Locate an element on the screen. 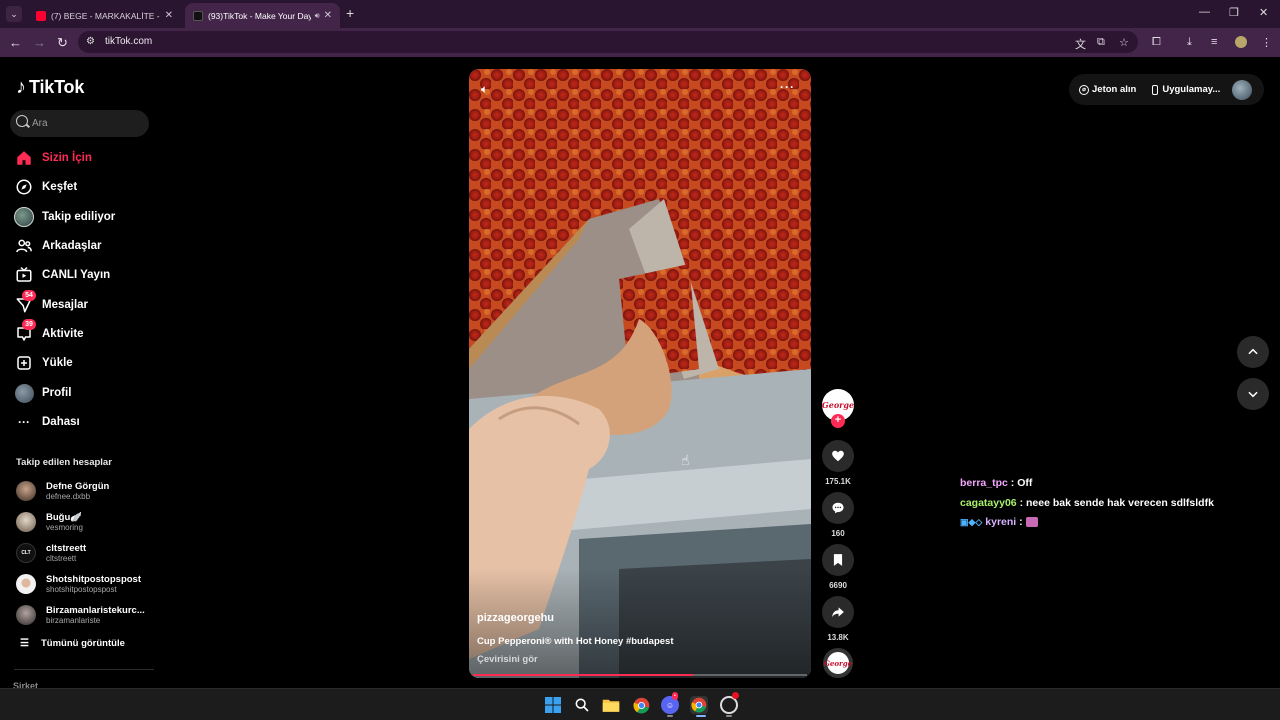 This screenshot has height=720, width=1280. nav-profile: Profil is located at coordinates (84, 393).